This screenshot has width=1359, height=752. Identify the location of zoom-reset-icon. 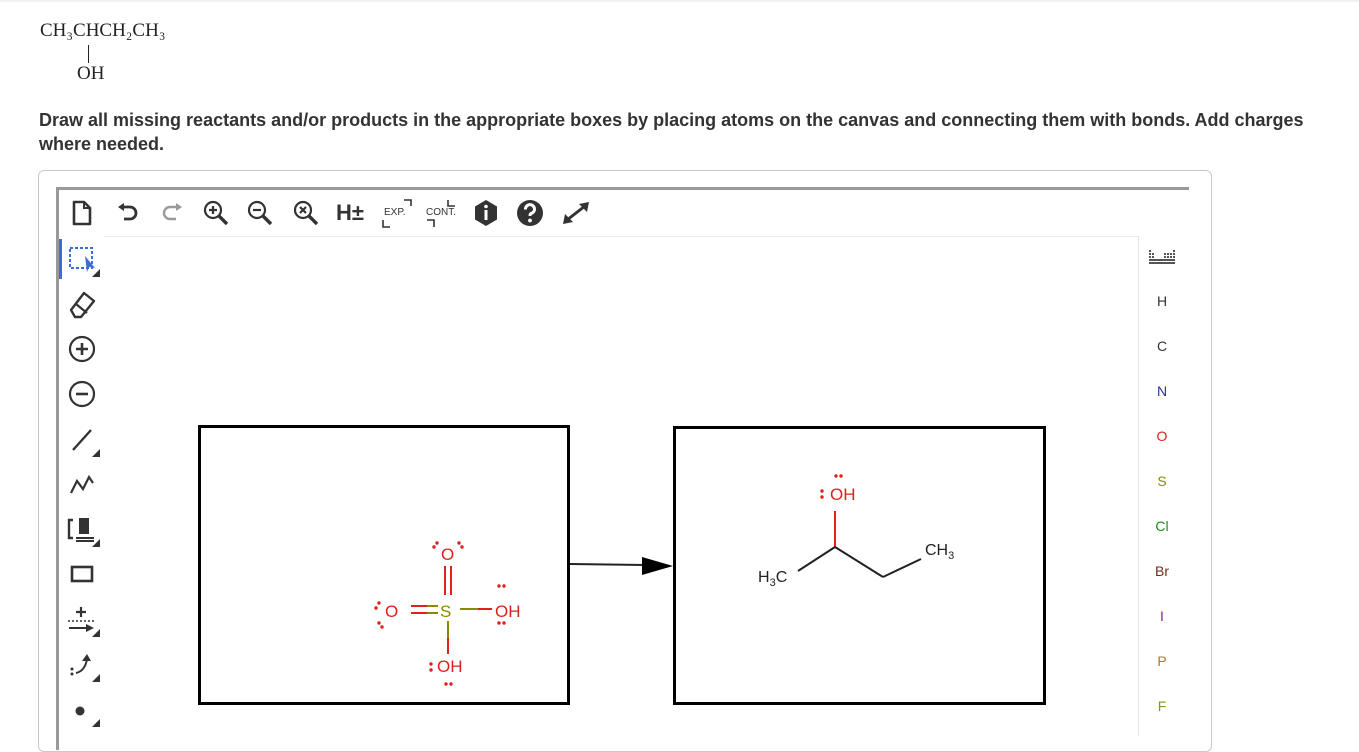
(306, 213).